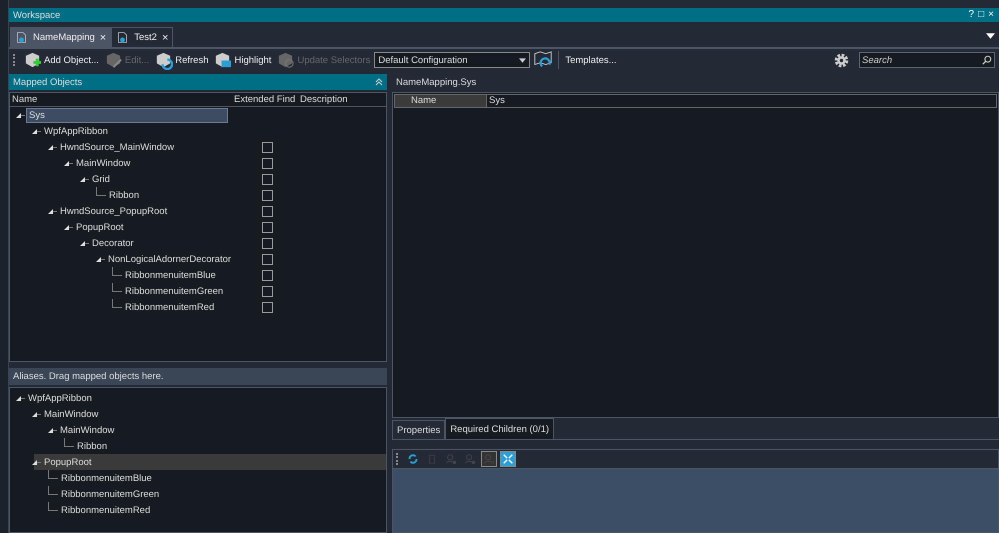  What do you see at coordinates (101, 179) in the screenshot?
I see `tree-item: Grid` at bounding box center [101, 179].